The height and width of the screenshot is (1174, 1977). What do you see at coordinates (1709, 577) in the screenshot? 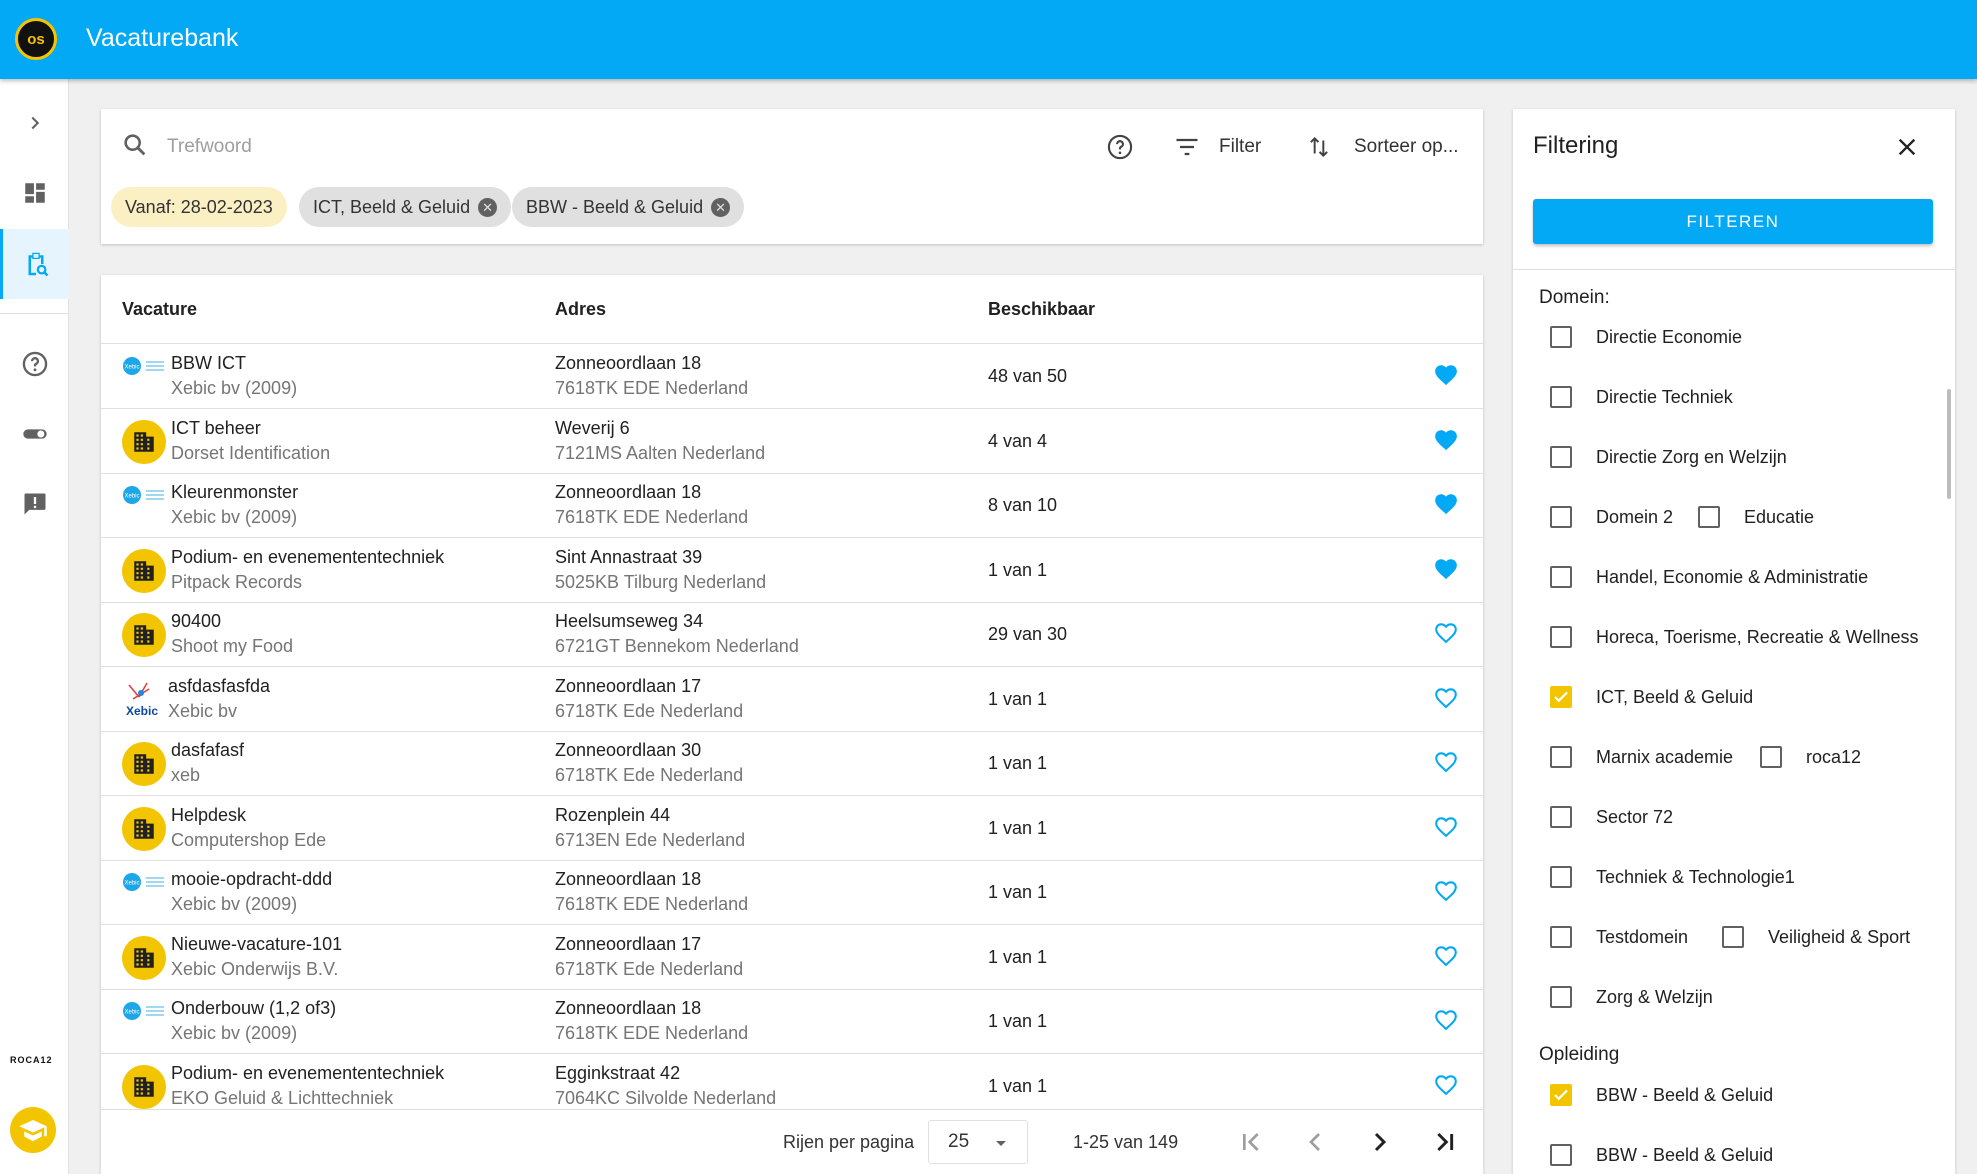
I see `domain-checkbox: Handel, Economie & Administratie` at bounding box center [1709, 577].